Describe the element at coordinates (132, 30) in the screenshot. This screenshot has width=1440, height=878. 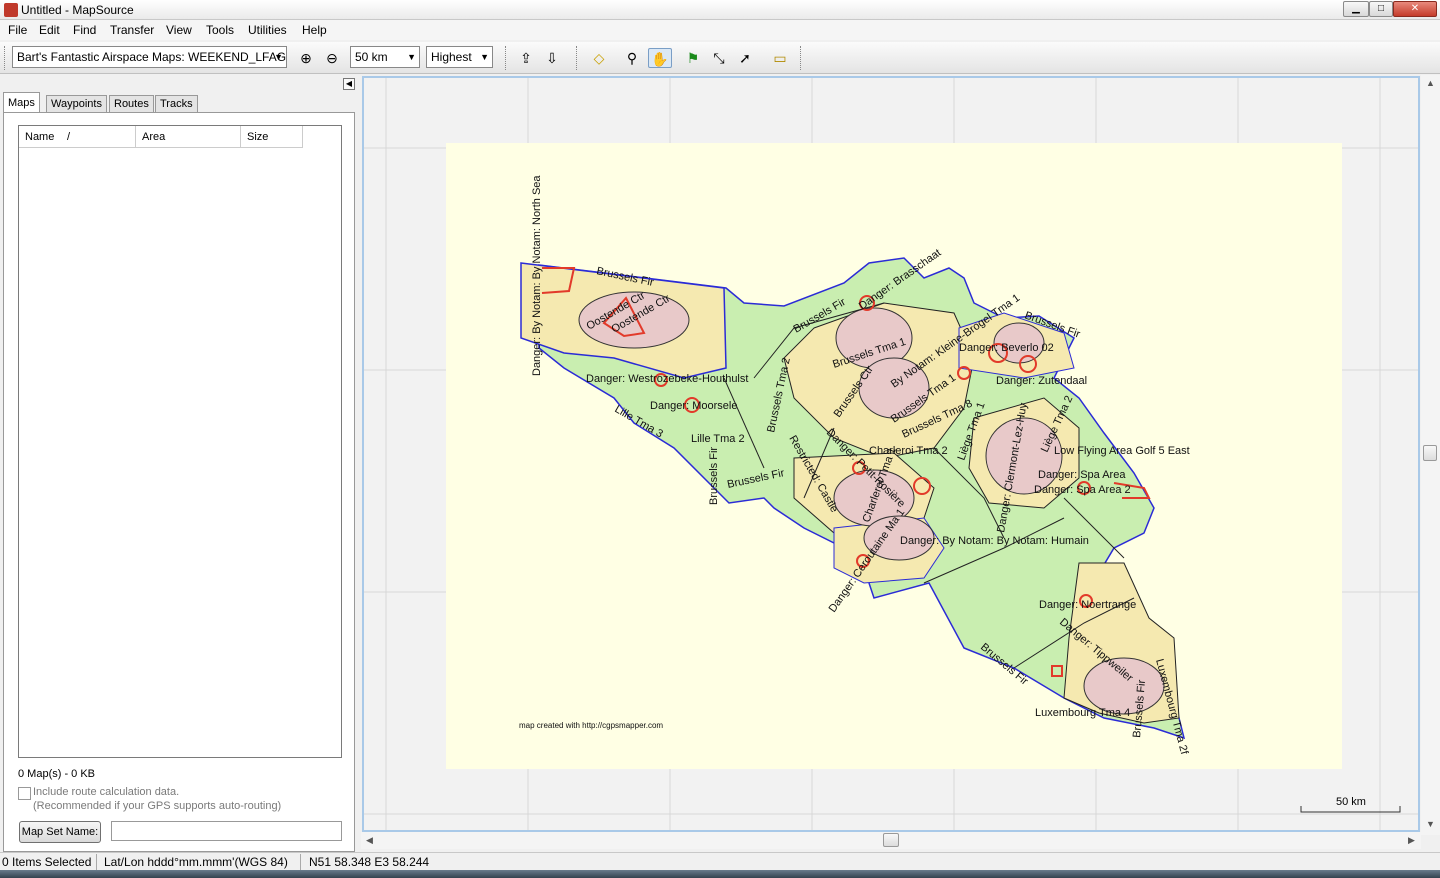
I see `menu-transfer: Transfer` at that location.